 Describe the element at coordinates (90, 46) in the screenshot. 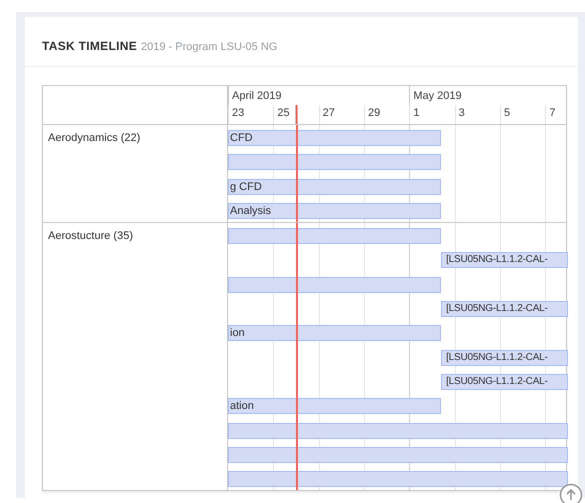

I see `card-title: TASK TIMELINE` at that location.